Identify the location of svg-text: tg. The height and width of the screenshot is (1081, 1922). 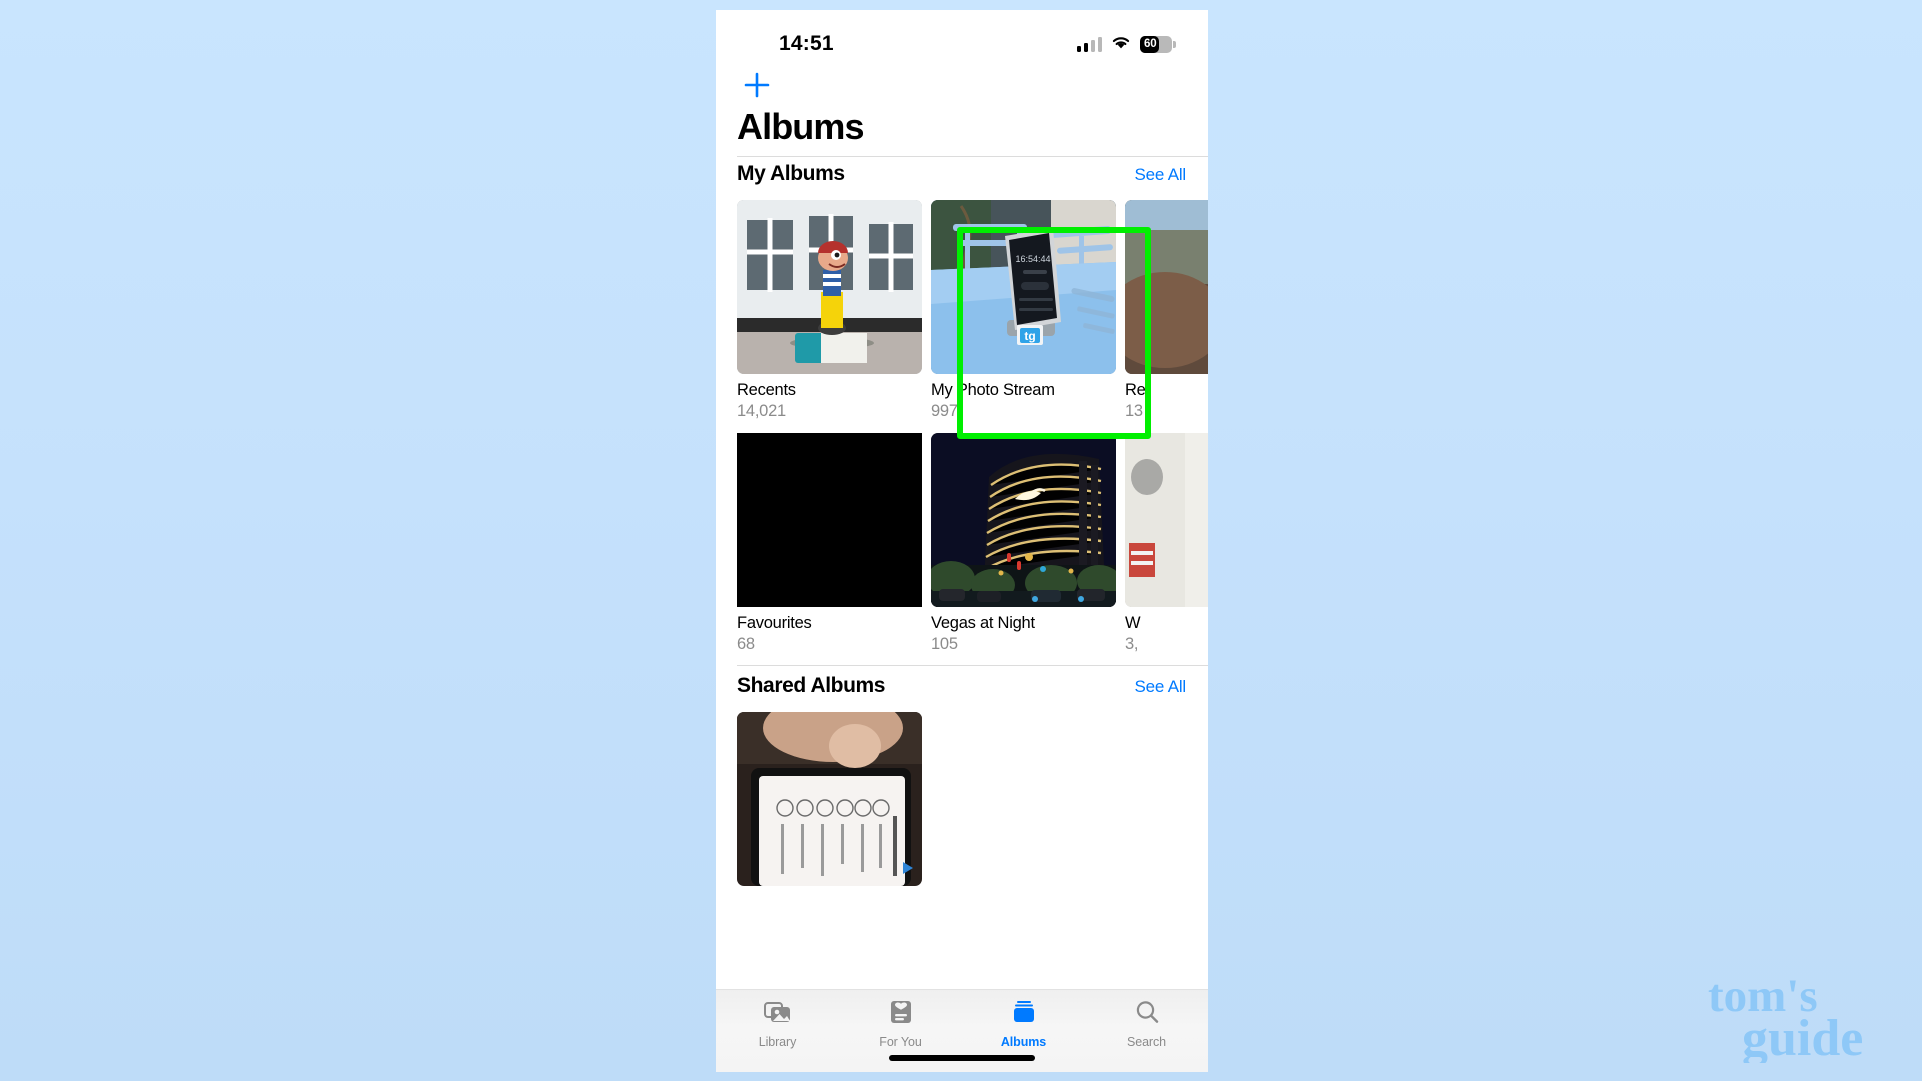
(1029, 336).